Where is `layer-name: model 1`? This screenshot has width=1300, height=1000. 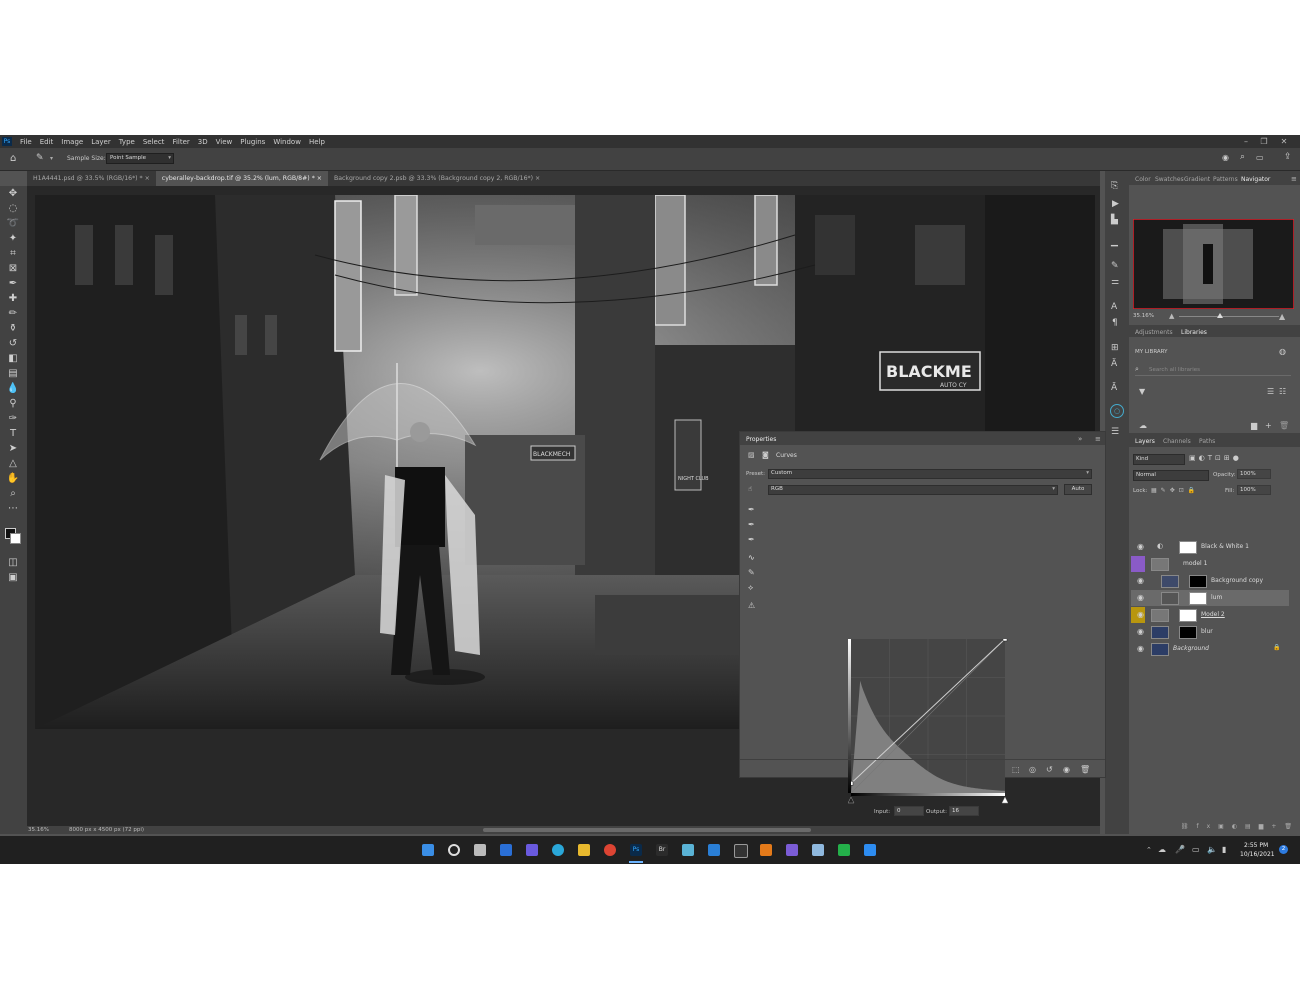
layer-name: model 1 is located at coordinates (1195, 563).